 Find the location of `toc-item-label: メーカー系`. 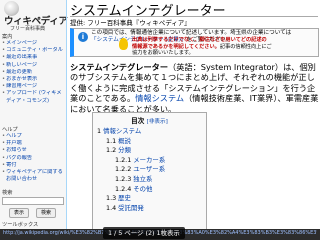

toc-item-label: メーカー系 is located at coordinates (149, 159).